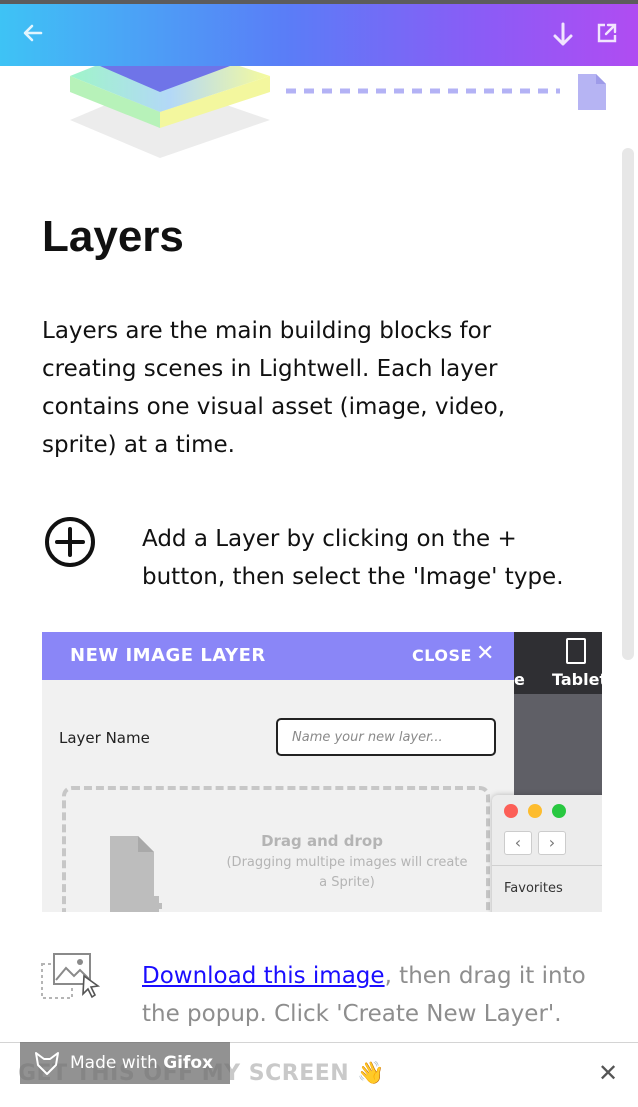 Image resolution: width=638 pixels, height=1107 pixels. What do you see at coordinates (322, 841) in the screenshot?
I see `drop-title: Drag and drop` at bounding box center [322, 841].